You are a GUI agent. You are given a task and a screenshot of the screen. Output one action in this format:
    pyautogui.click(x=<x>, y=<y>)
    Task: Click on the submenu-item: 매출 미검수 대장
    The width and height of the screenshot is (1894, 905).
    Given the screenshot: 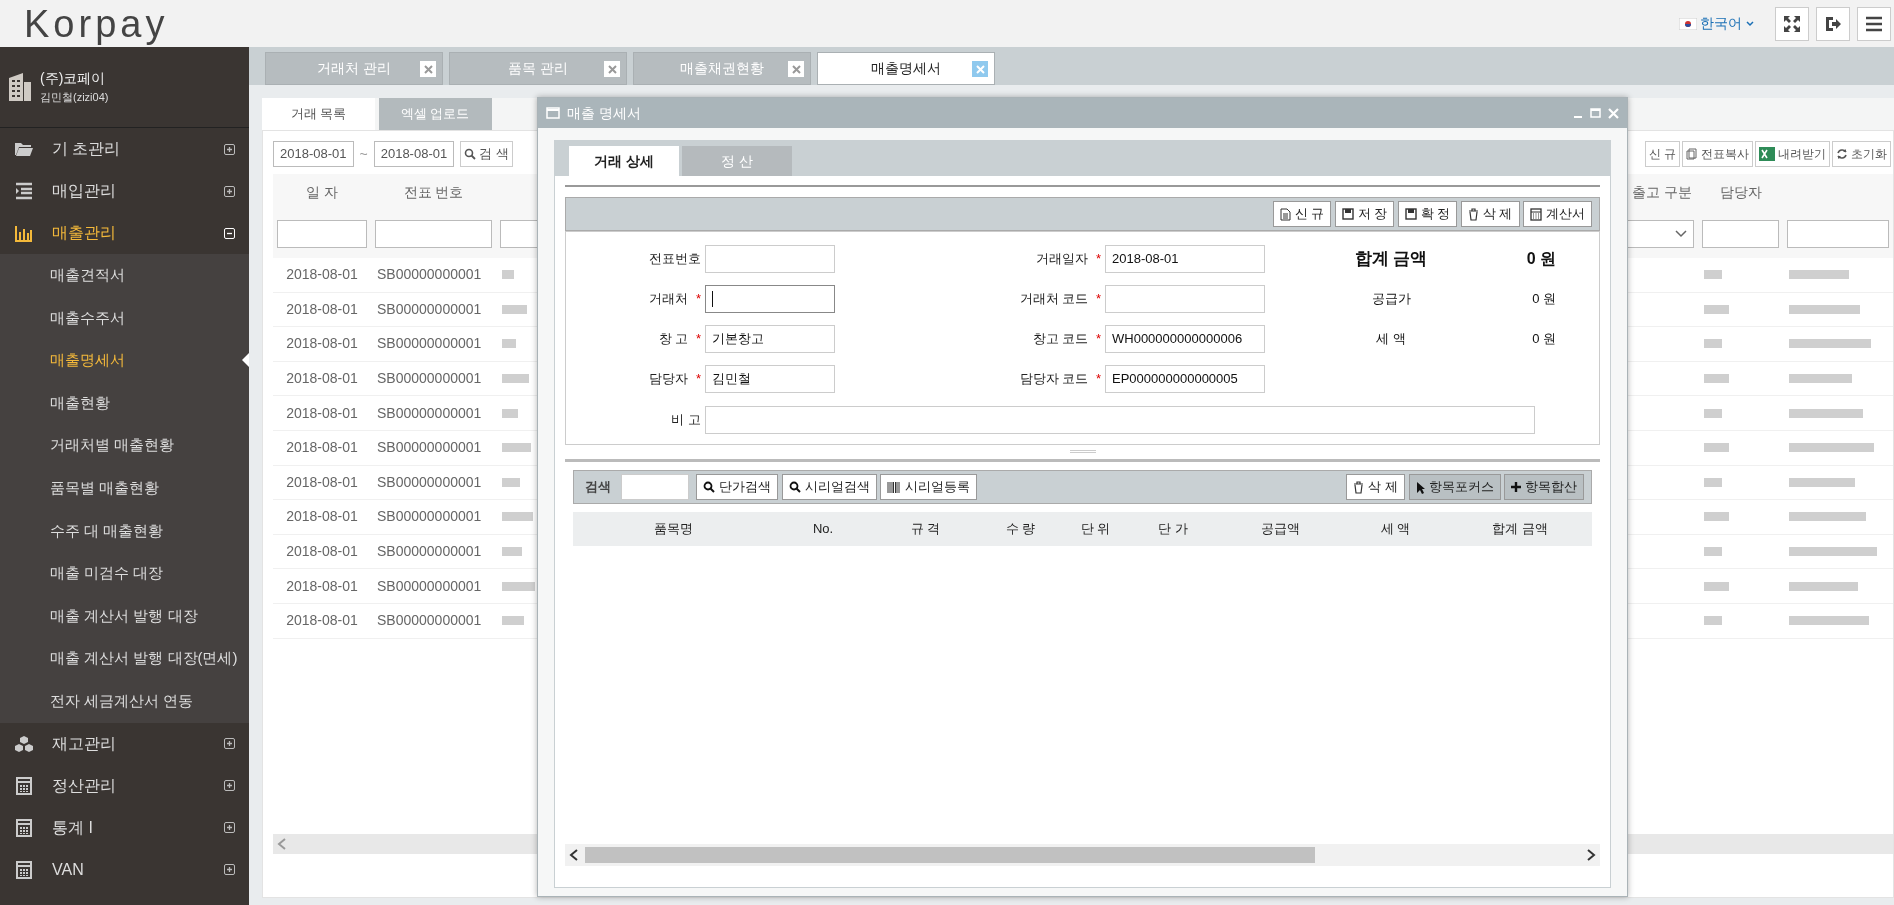 What is the action you would take?
    pyautogui.click(x=124, y=573)
    